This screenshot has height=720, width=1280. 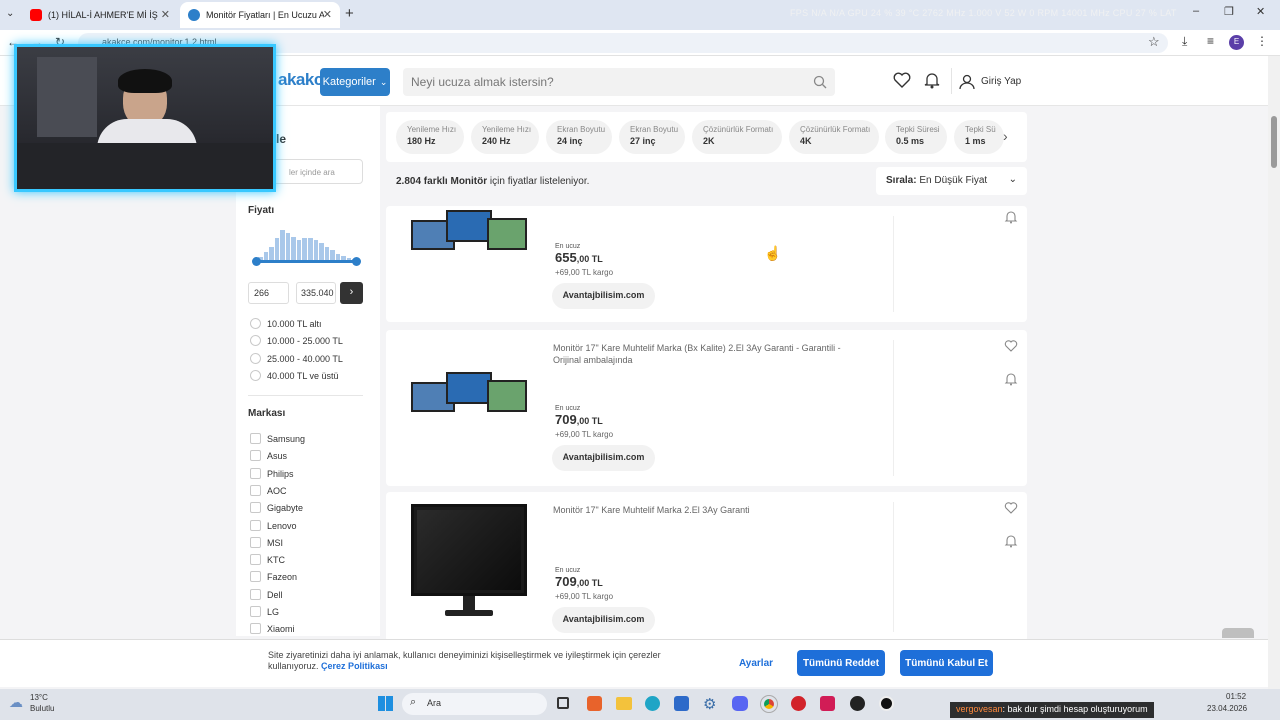 I want to click on notification-bell-icon, so click(x=932, y=80).